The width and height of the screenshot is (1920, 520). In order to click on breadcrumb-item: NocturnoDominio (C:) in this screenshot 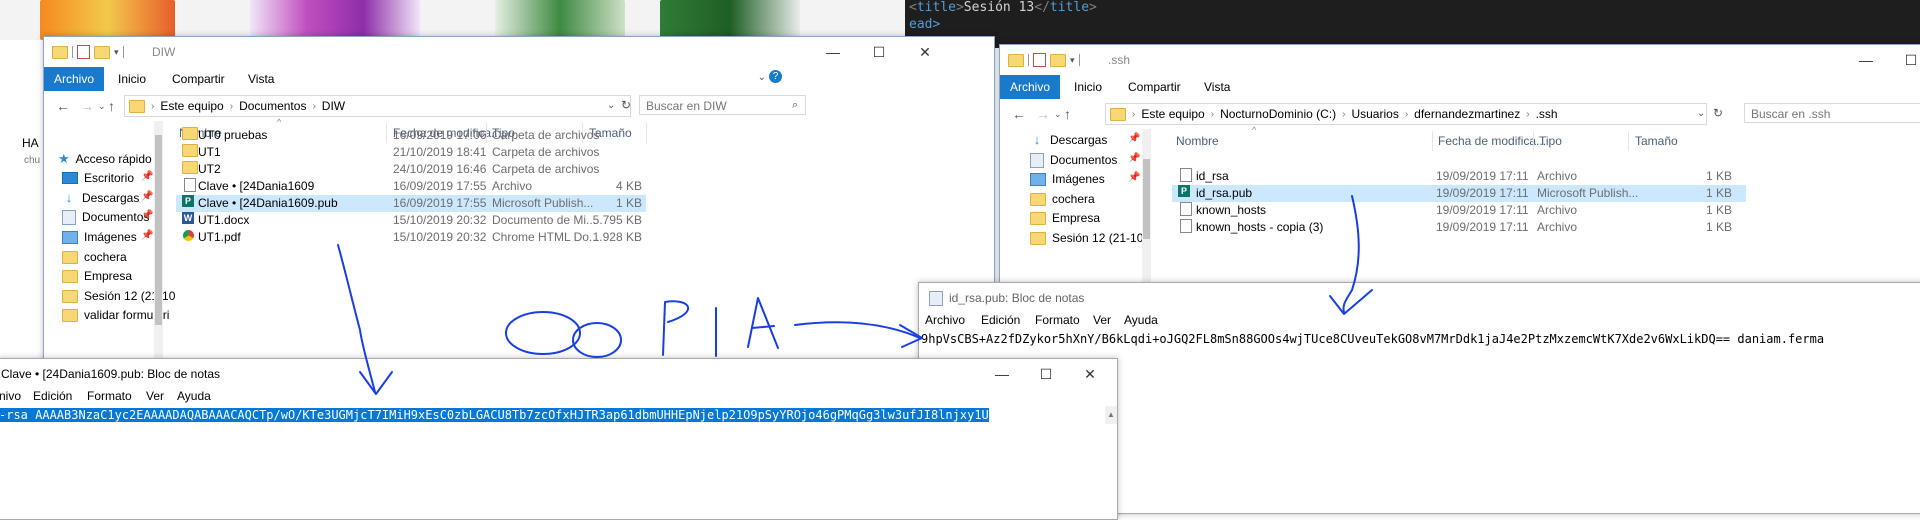, I will do `click(1278, 114)`.